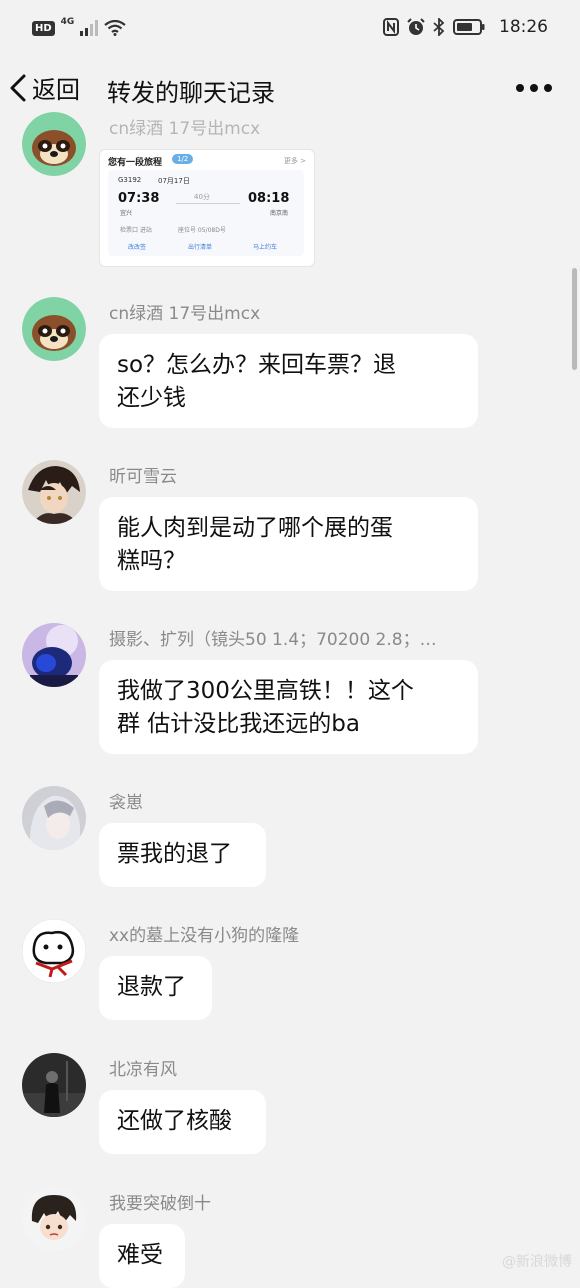 This screenshot has height=1288, width=580. Describe the element at coordinates (439, 27) in the screenshot. I see `bluetooth-icon` at that location.